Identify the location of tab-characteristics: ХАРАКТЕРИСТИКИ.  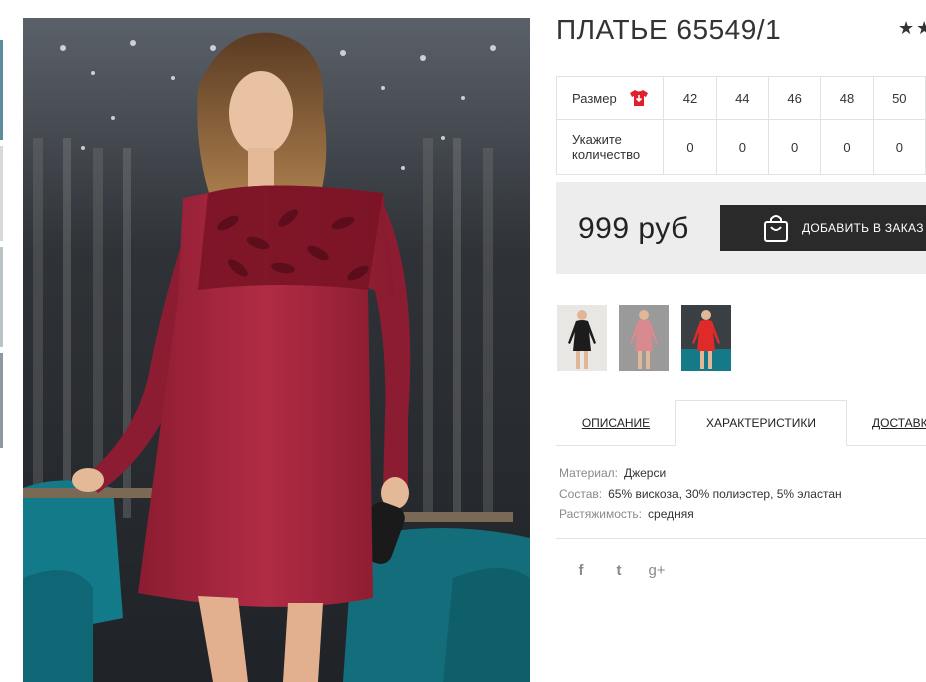
(761, 423).